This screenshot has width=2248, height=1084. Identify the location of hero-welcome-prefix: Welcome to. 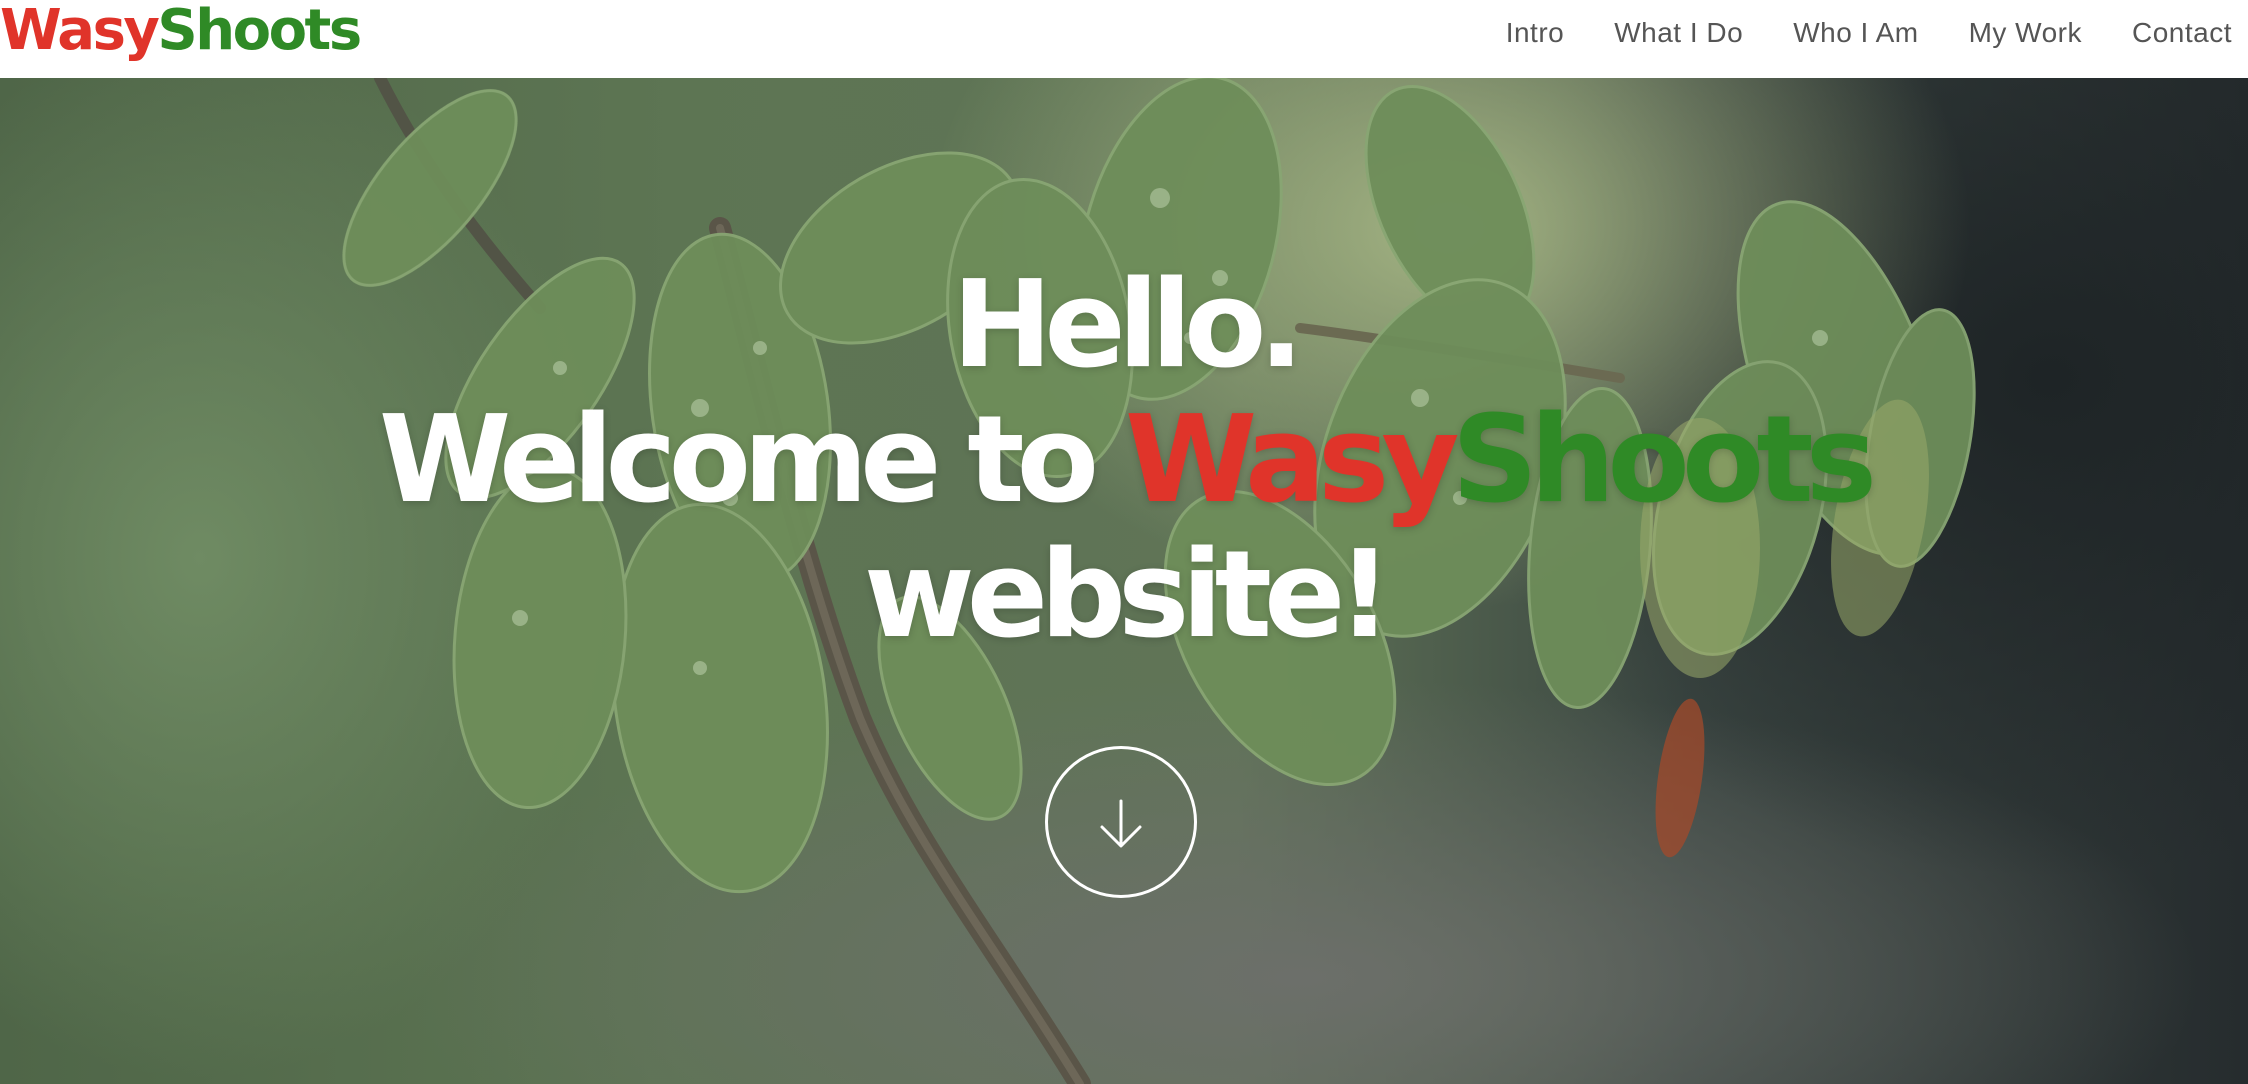
(751, 460).